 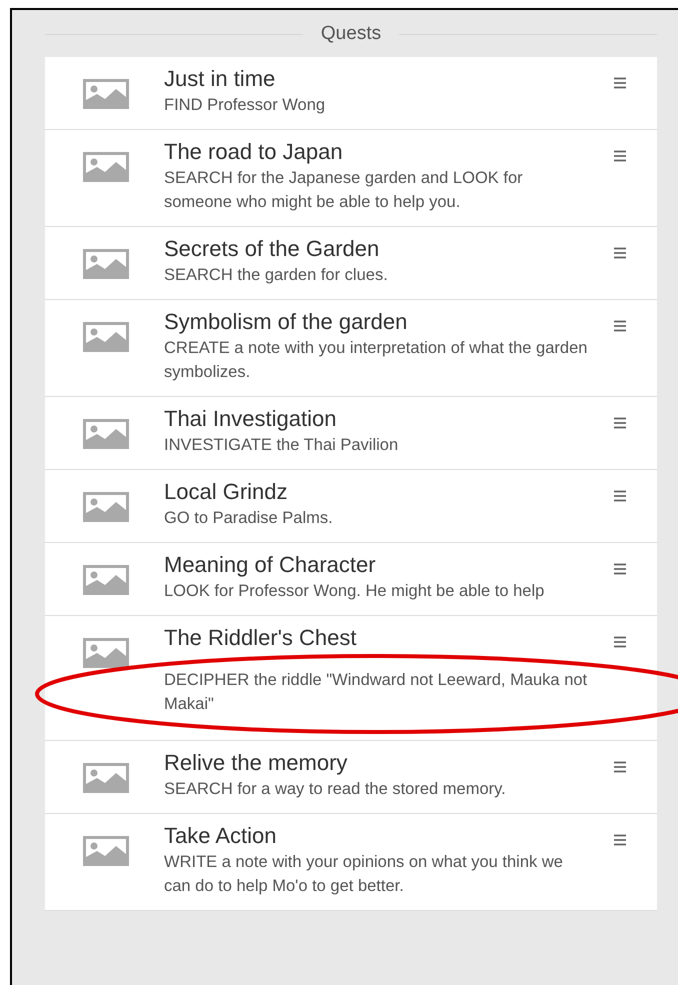 I want to click on quest-title: Thai Investigation, so click(x=250, y=418).